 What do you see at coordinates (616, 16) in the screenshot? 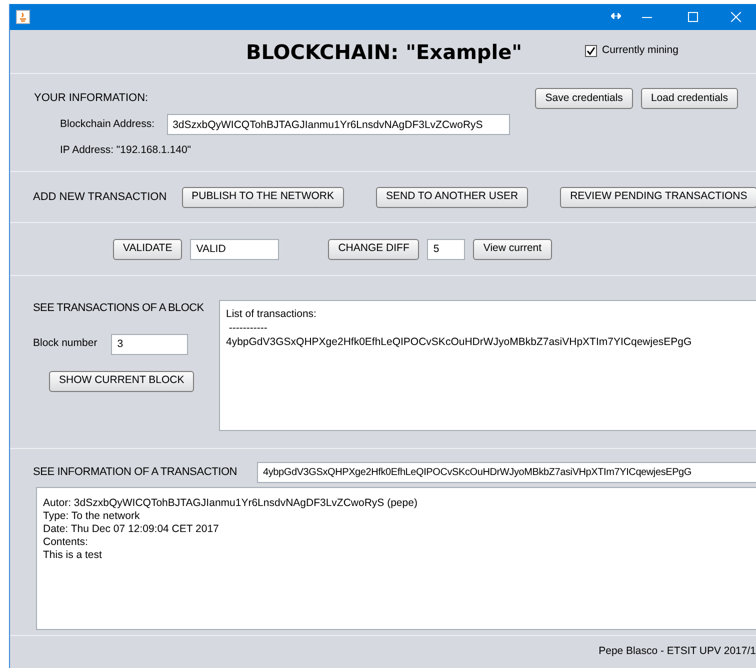
I see `resize-arrow-icon` at bounding box center [616, 16].